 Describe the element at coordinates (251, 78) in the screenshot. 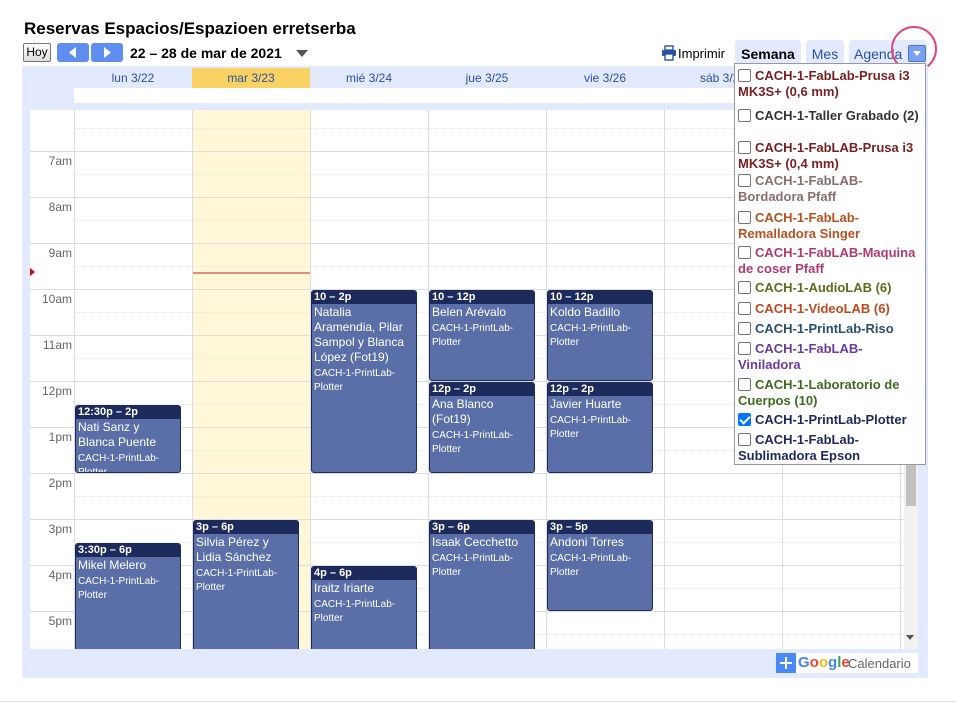

I see `day-header-1: mar 3/23` at that location.